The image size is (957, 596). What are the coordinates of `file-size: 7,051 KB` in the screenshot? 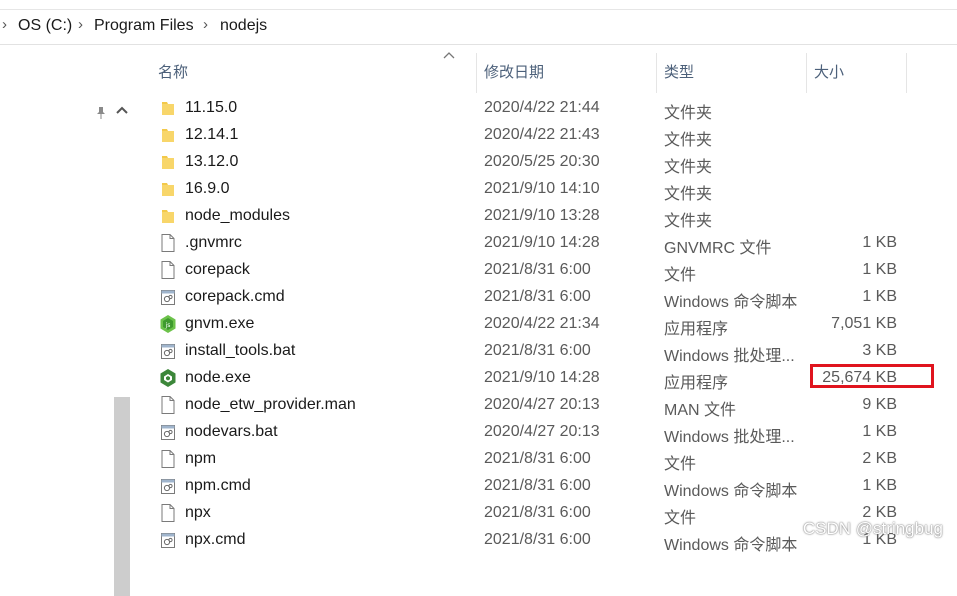 It's located at (864, 323).